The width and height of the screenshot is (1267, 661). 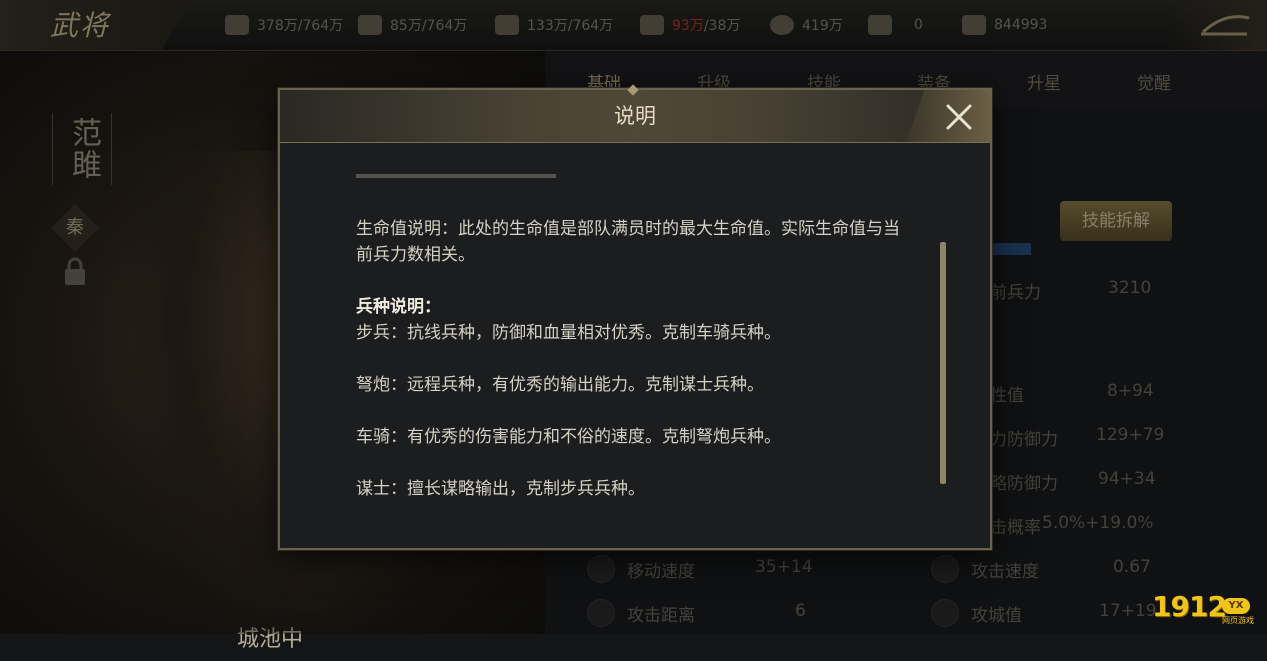 What do you see at coordinates (568, 333) in the screenshot?
I see `infantry-description: 步兵：抗线兵种，防御和血量相对优秀。克制车骑兵种。` at bounding box center [568, 333].